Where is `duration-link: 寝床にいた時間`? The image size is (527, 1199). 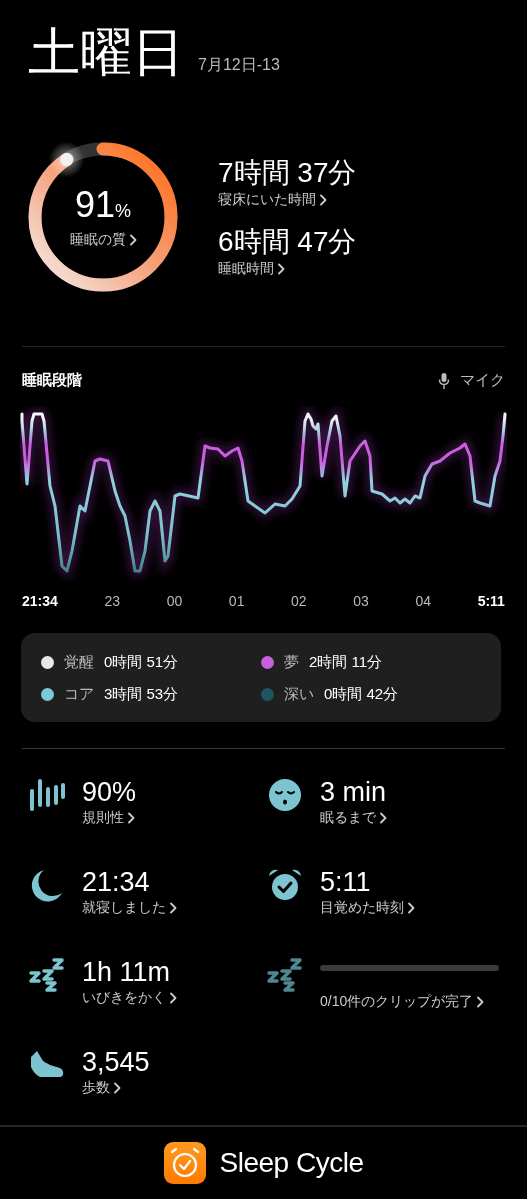 duration-link: 寝床にいた時間 is located at coordinates (272, 200).